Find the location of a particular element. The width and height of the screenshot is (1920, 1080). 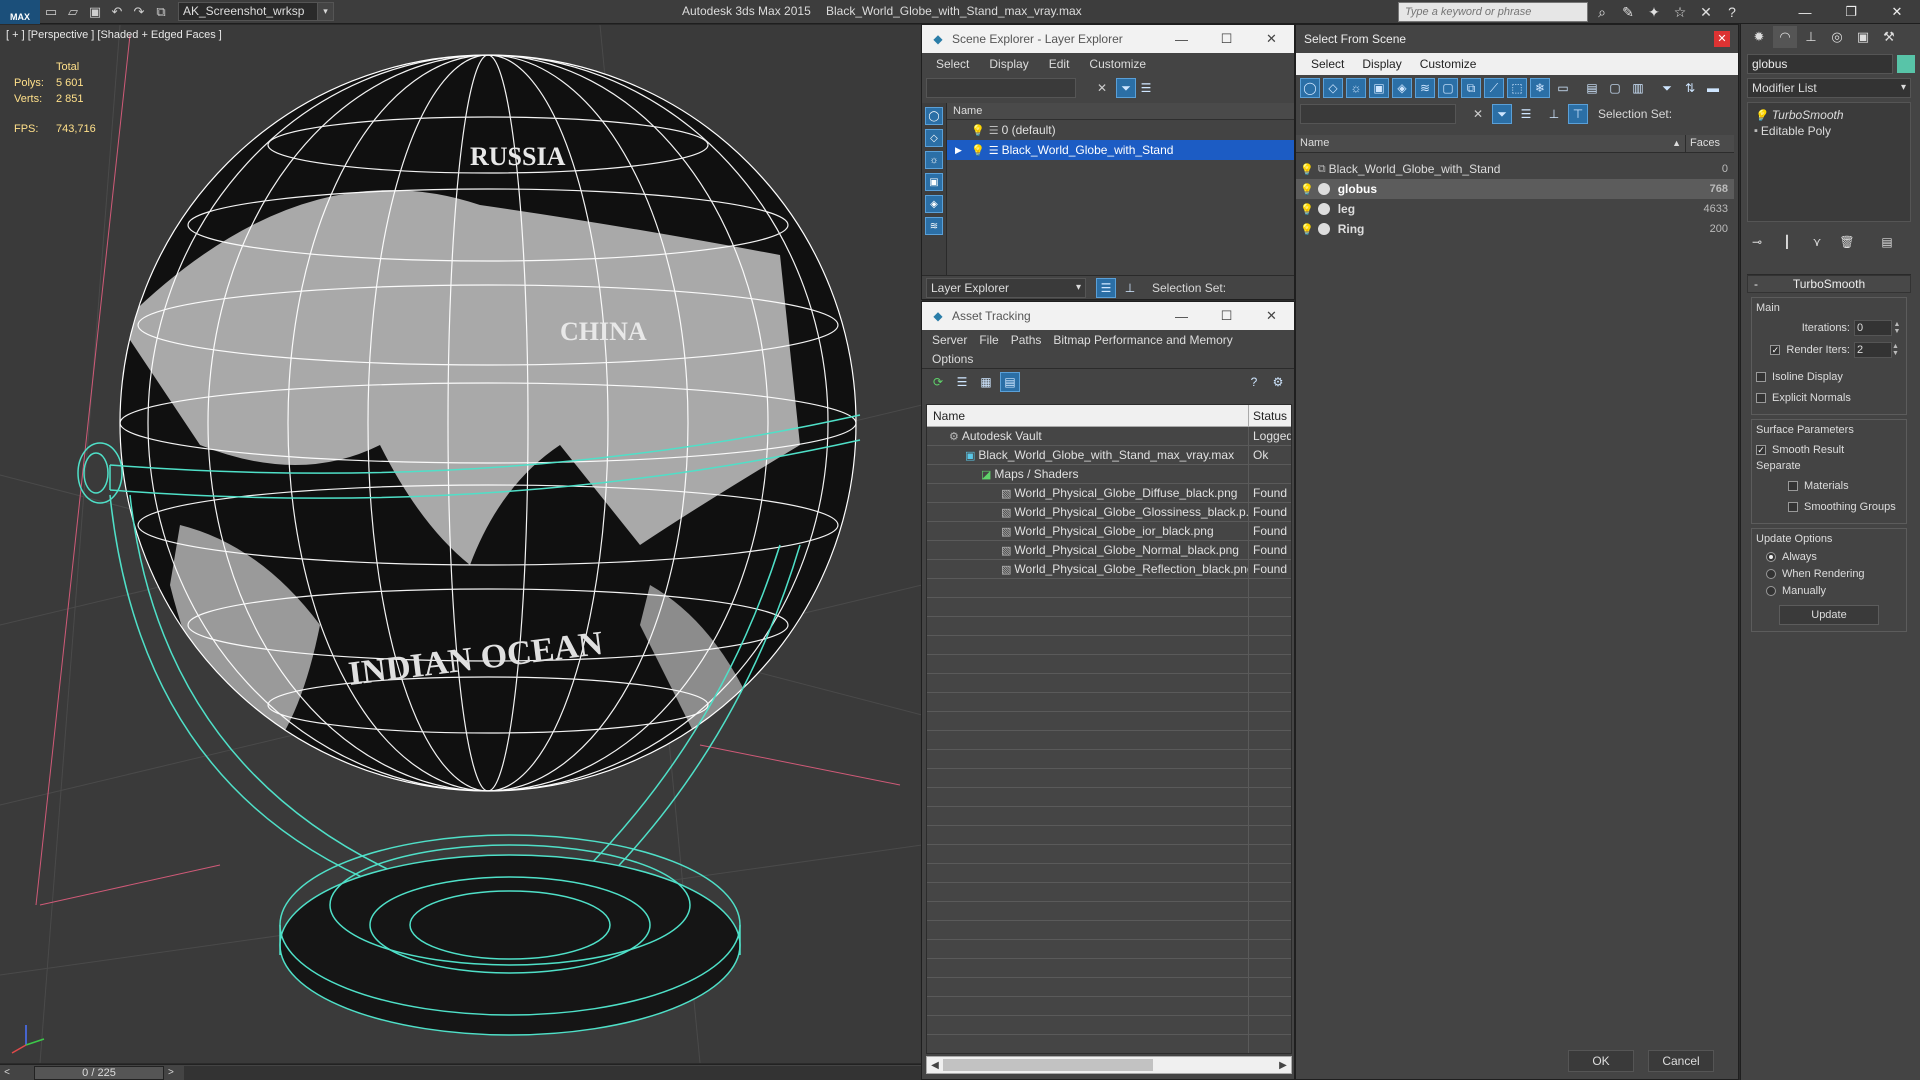

subscription-icon: ✎ is located at coordinates (1628, 12).